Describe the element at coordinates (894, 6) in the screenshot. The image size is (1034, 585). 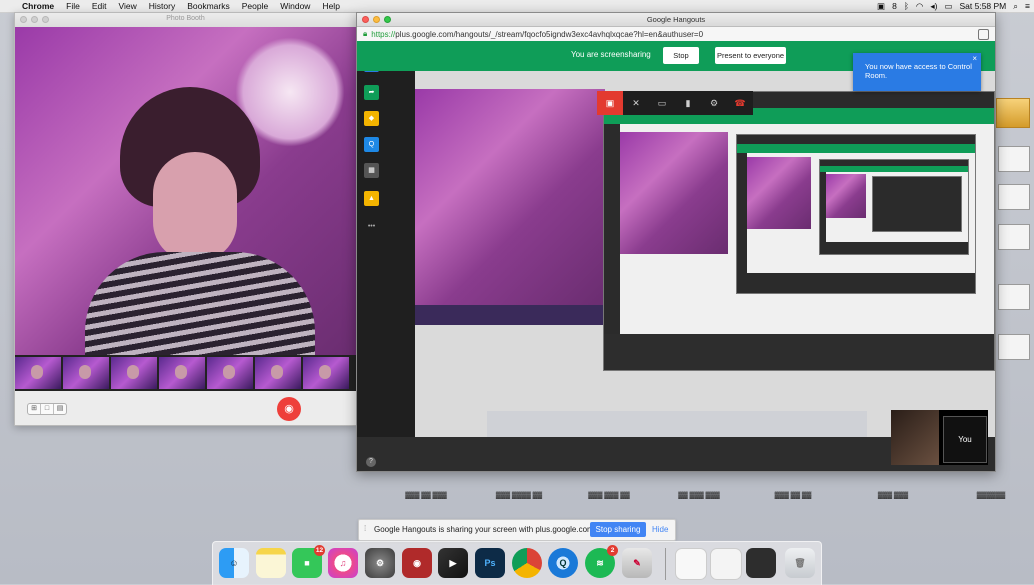
I see `status-badge-count: 8` at that location.